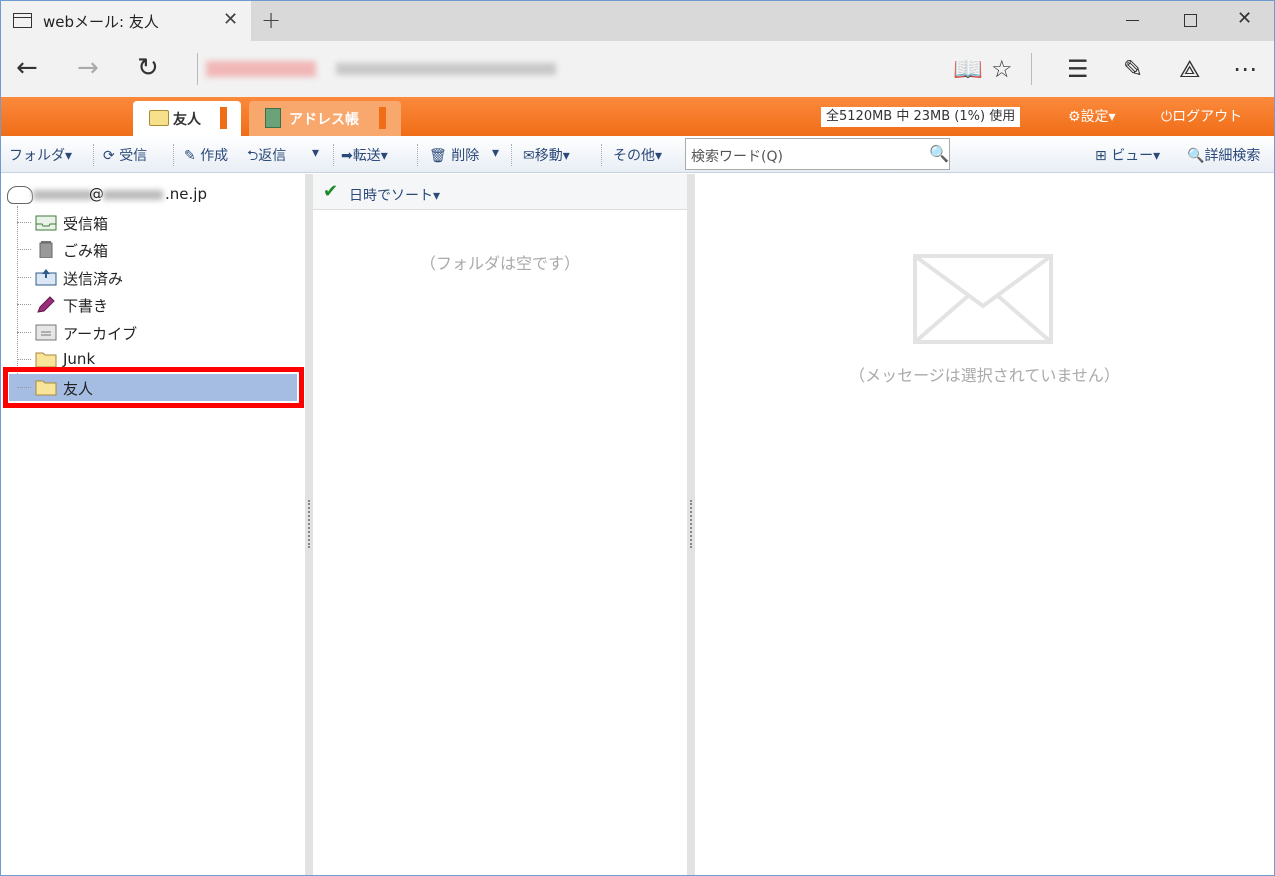 The height and width of the screenshot is (876, 1275). What do you see at coordinates (1189, 69) in the screenshot?
I see `share-icon: ⟁` at bounding box center [1189, 69].